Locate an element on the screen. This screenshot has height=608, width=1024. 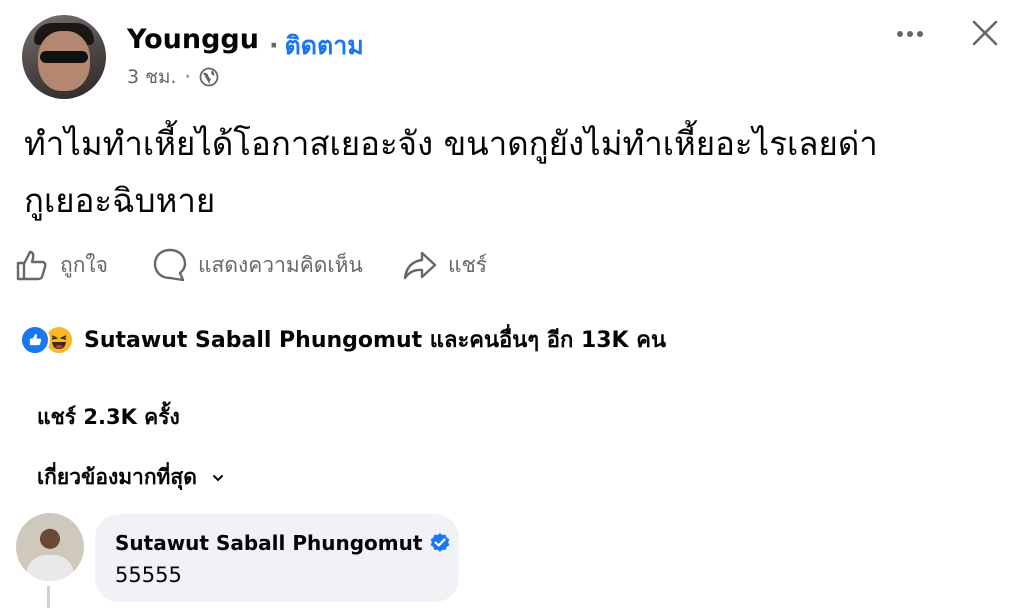
author-name: Younggu is located at coordinates (193, 39).